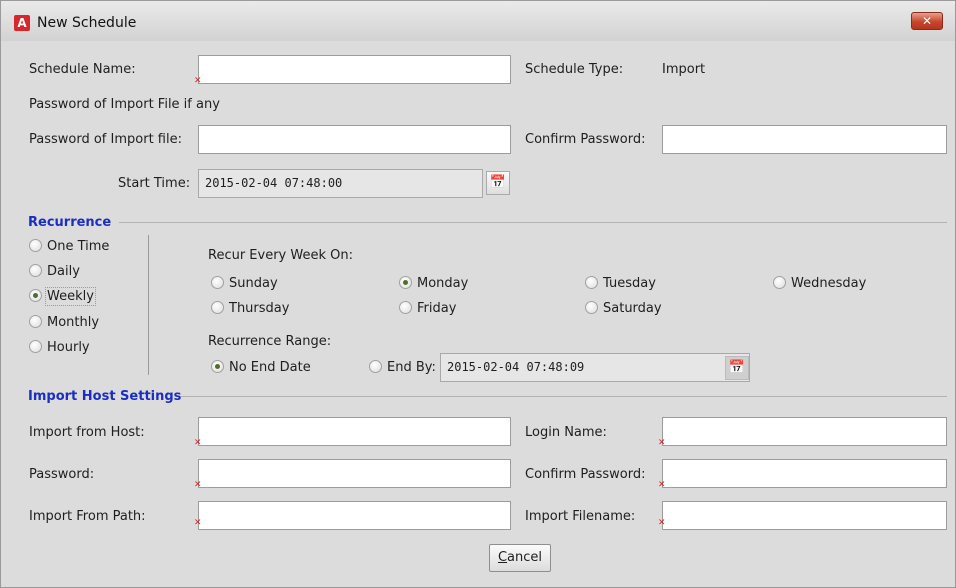 This screenshot has width=956, height=588. Describe the element at coordinates (82, 69) in the screenshot. I see `schedule-name-label: Schedule Name:` at that location.